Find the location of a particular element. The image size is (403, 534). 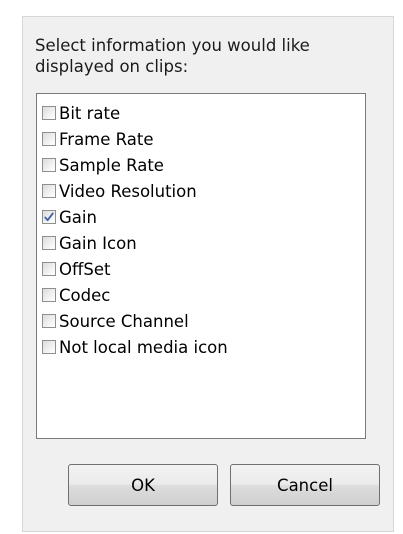

option-sample-rate: Sample Rate is located at coordinates (103, 165).